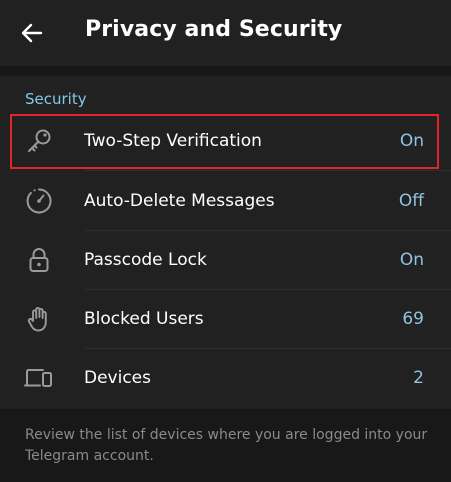 This screenshot has height=482, width=451. I want to click on page-title: Privacy and Security, so click(214, 29).